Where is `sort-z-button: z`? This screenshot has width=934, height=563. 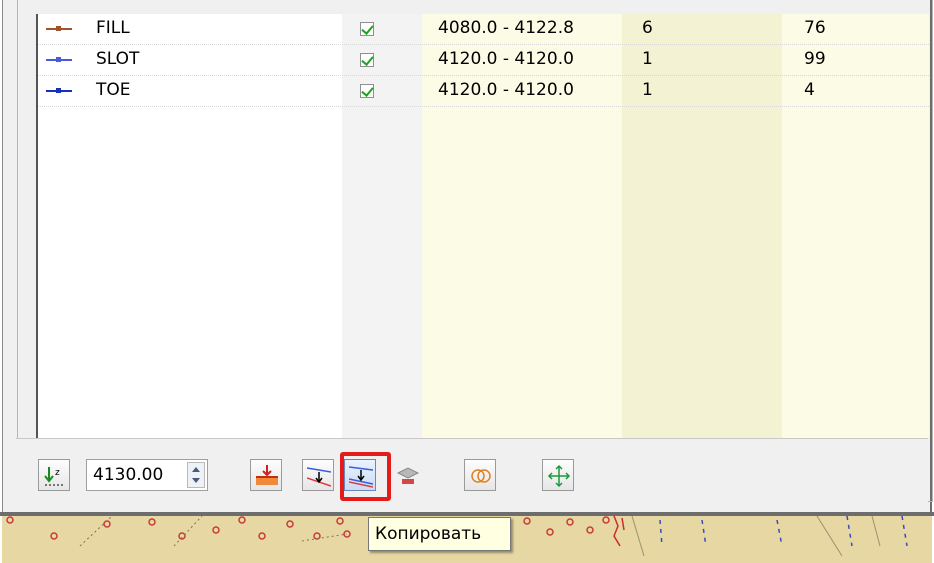
sort-z-button: z is located at coordinates (54, 475).